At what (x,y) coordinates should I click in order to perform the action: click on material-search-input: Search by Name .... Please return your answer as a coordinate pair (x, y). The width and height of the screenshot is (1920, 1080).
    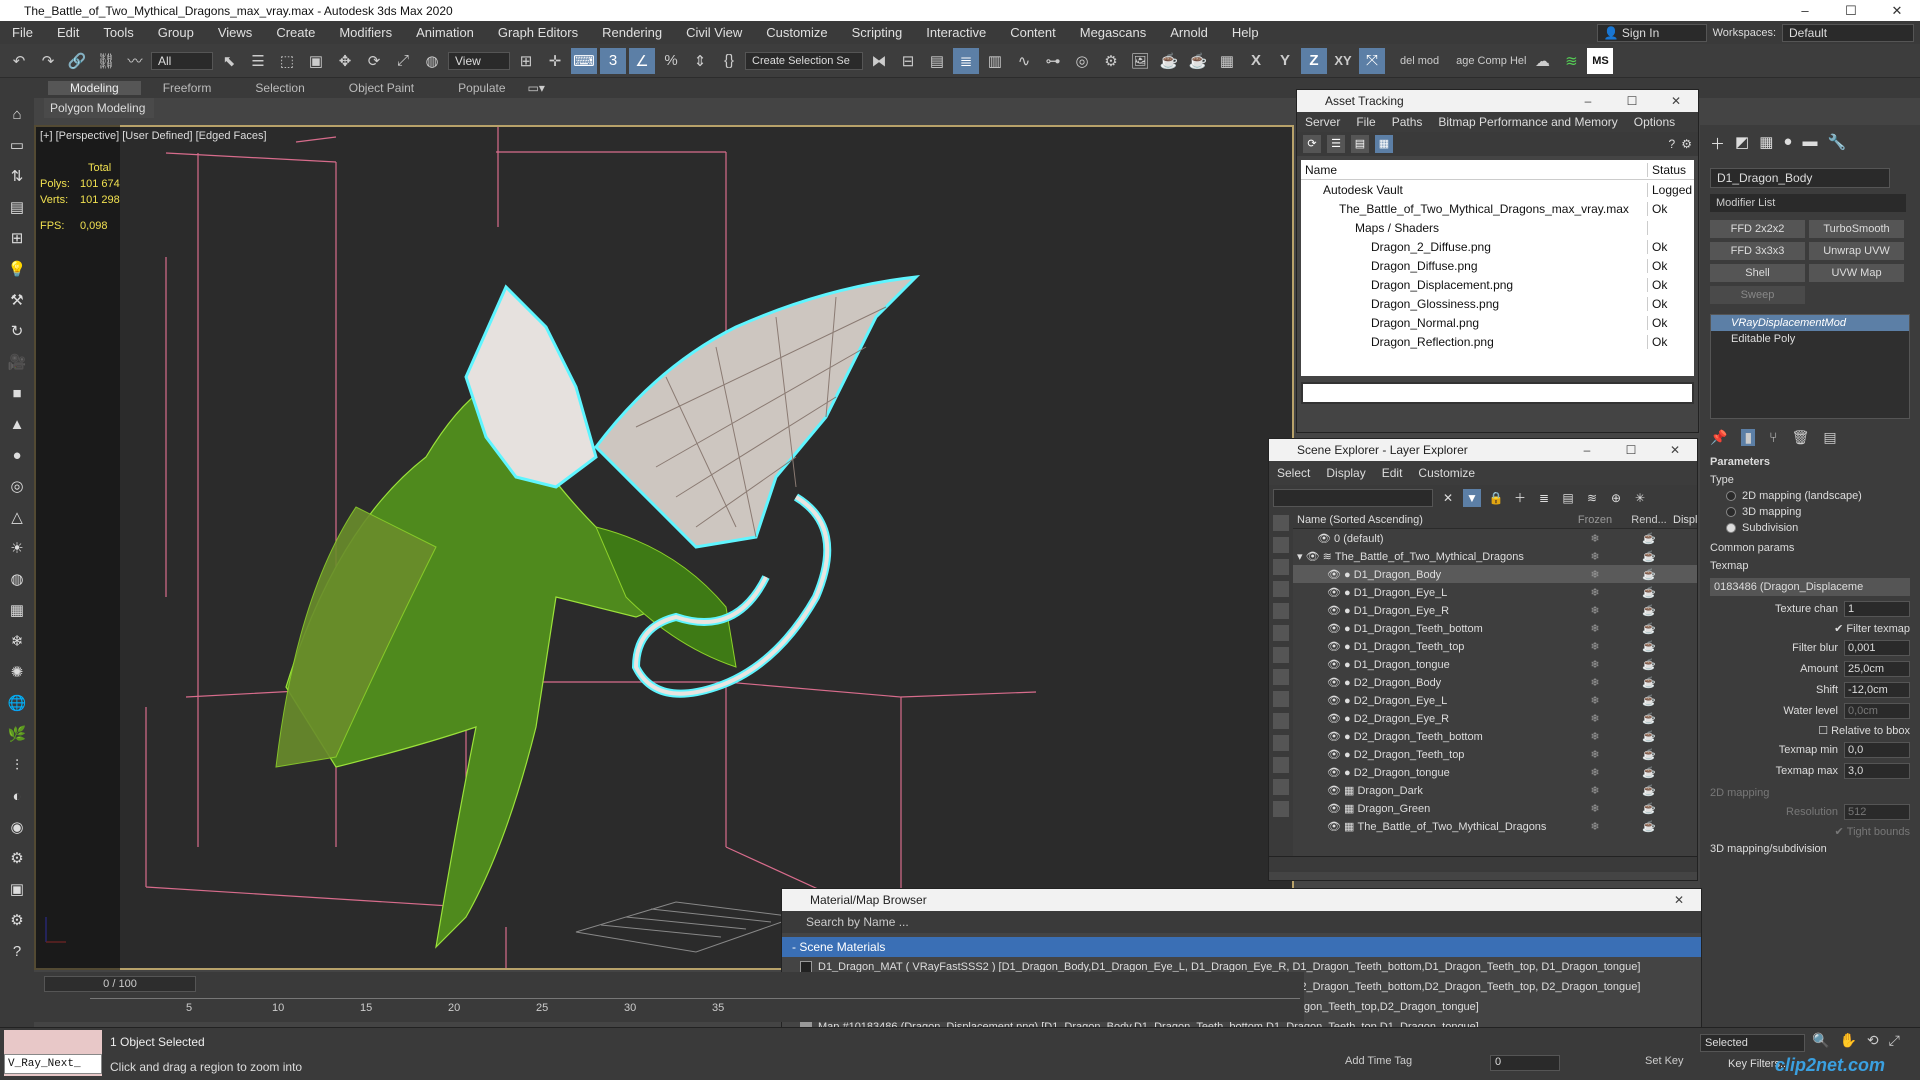
    Looking at the image, I should click on (1241, 922).